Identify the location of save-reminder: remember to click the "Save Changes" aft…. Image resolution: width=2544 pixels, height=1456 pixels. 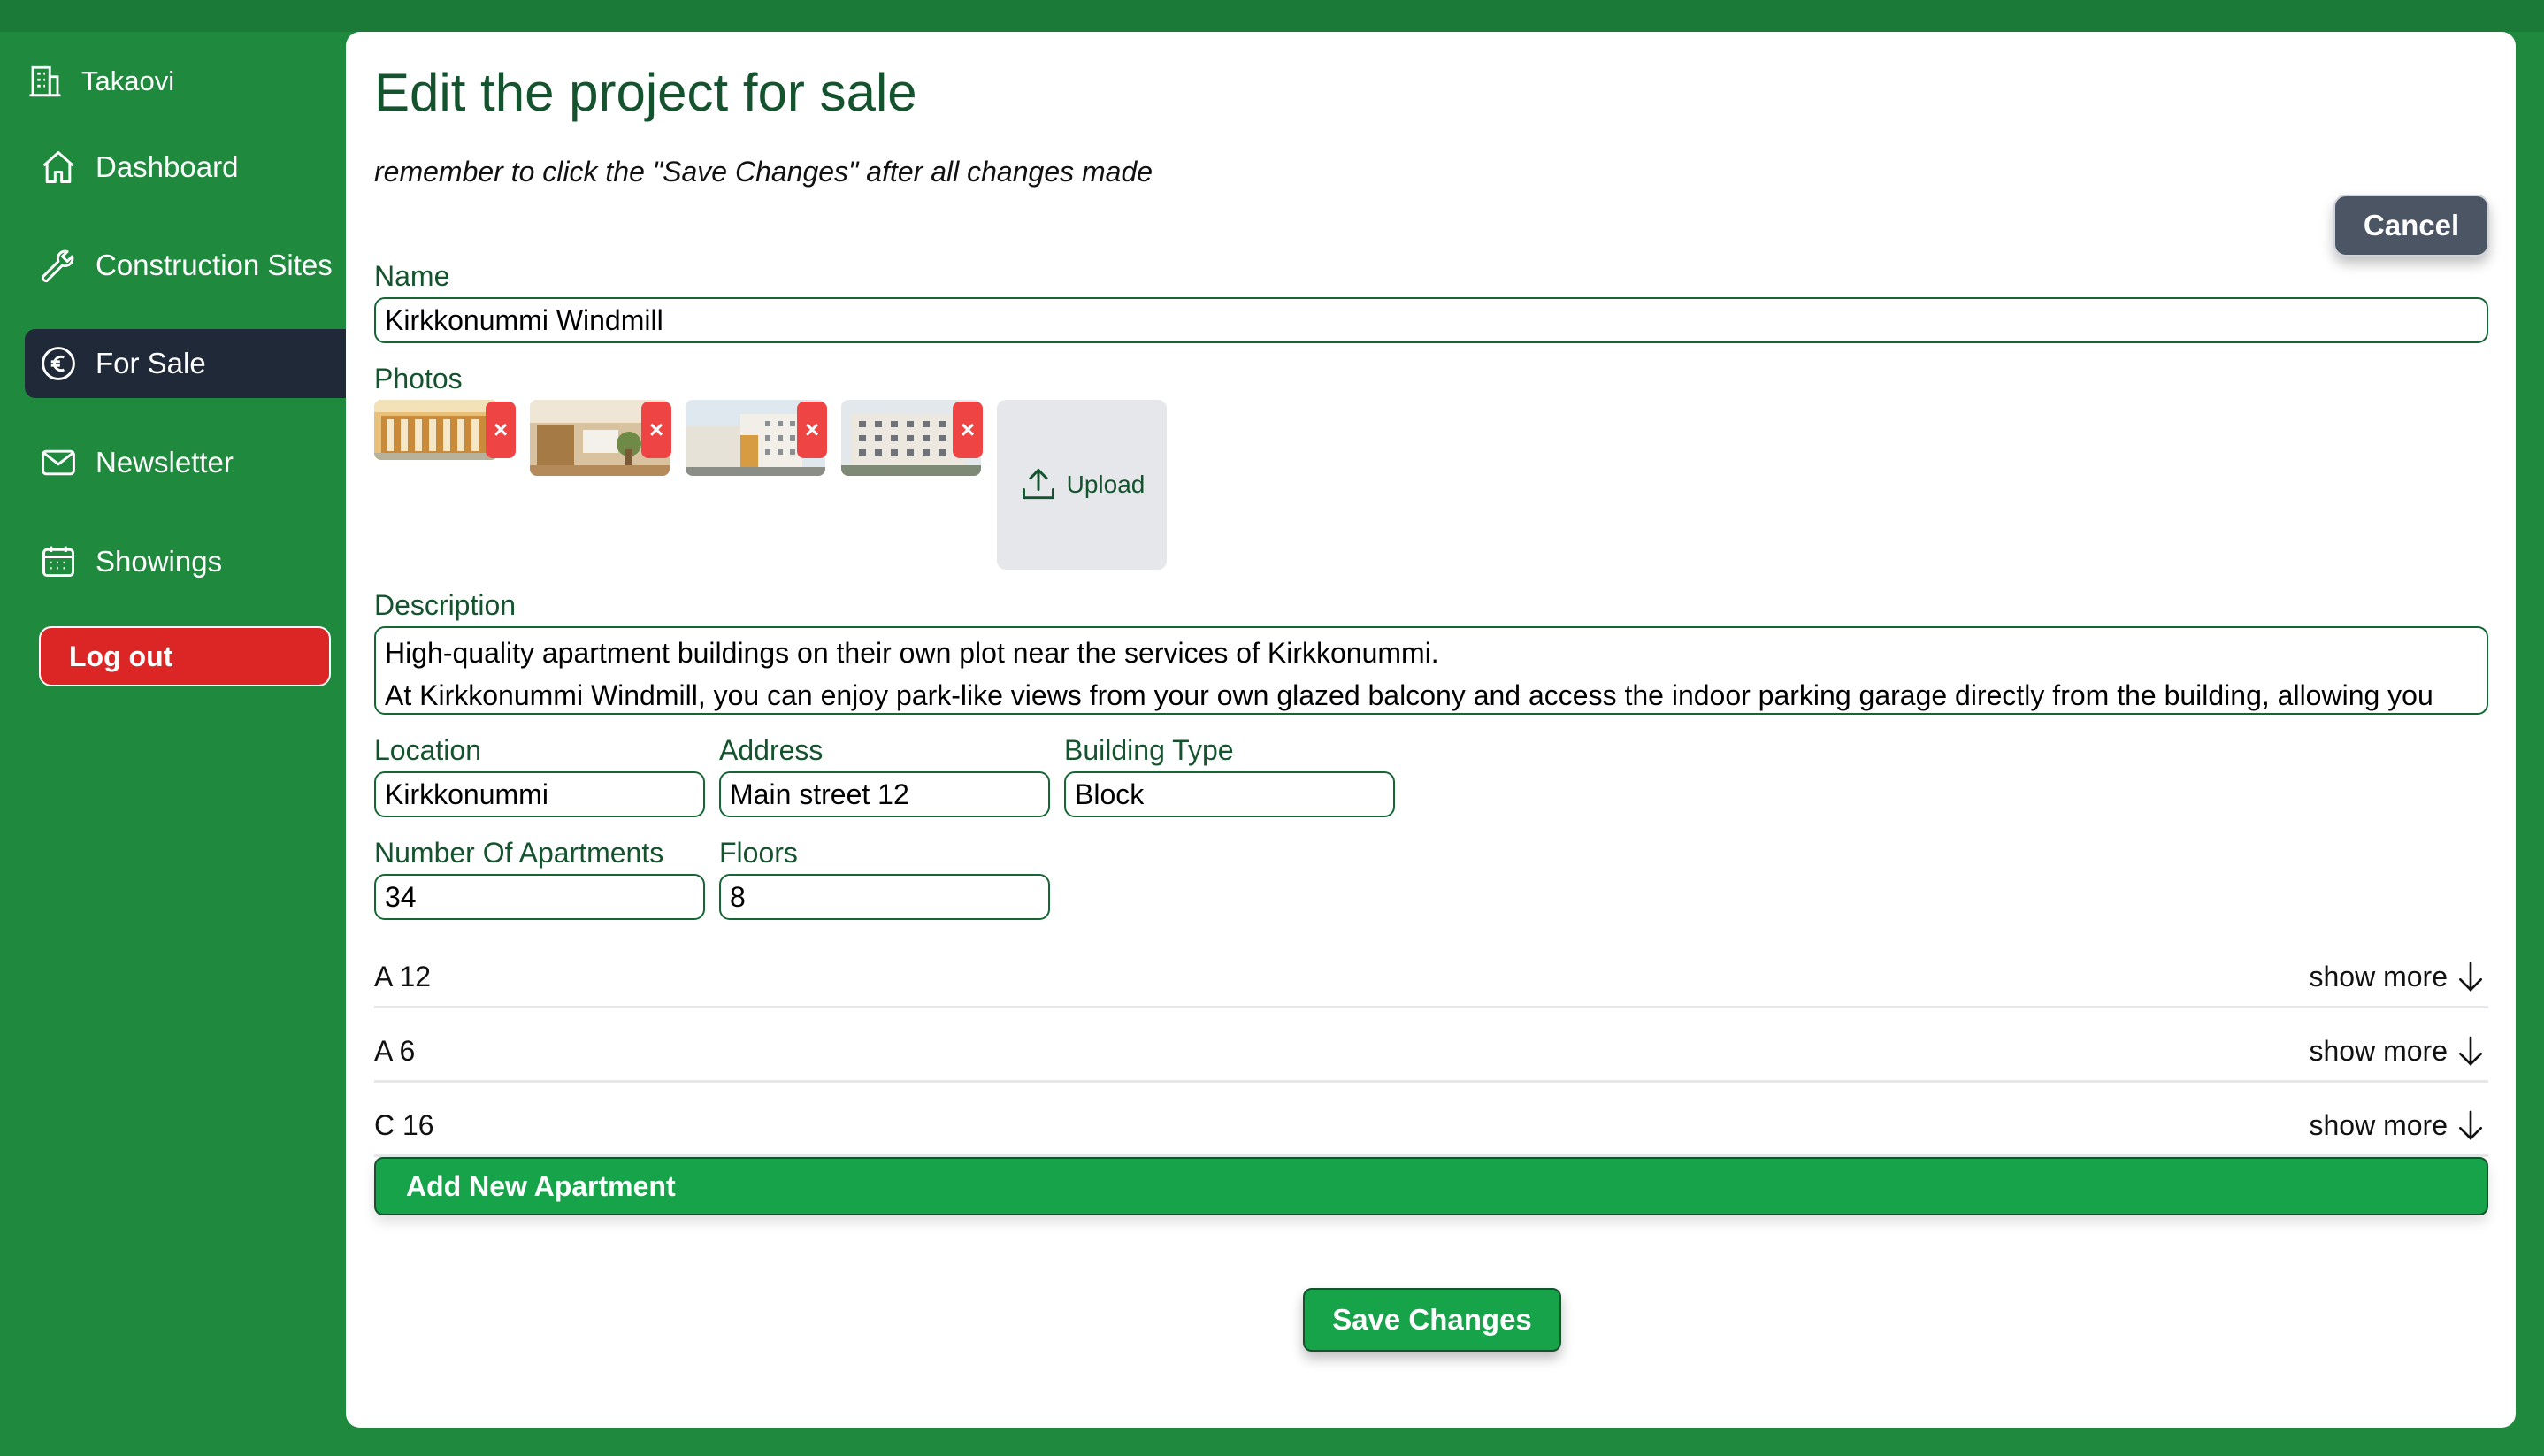
(763, 172).